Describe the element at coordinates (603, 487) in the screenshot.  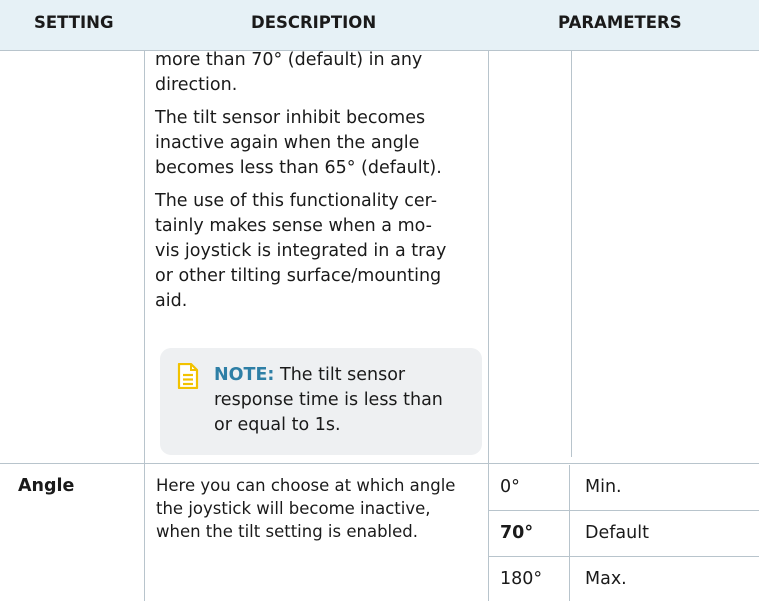
I see `param-min-label: Min.` at that location.